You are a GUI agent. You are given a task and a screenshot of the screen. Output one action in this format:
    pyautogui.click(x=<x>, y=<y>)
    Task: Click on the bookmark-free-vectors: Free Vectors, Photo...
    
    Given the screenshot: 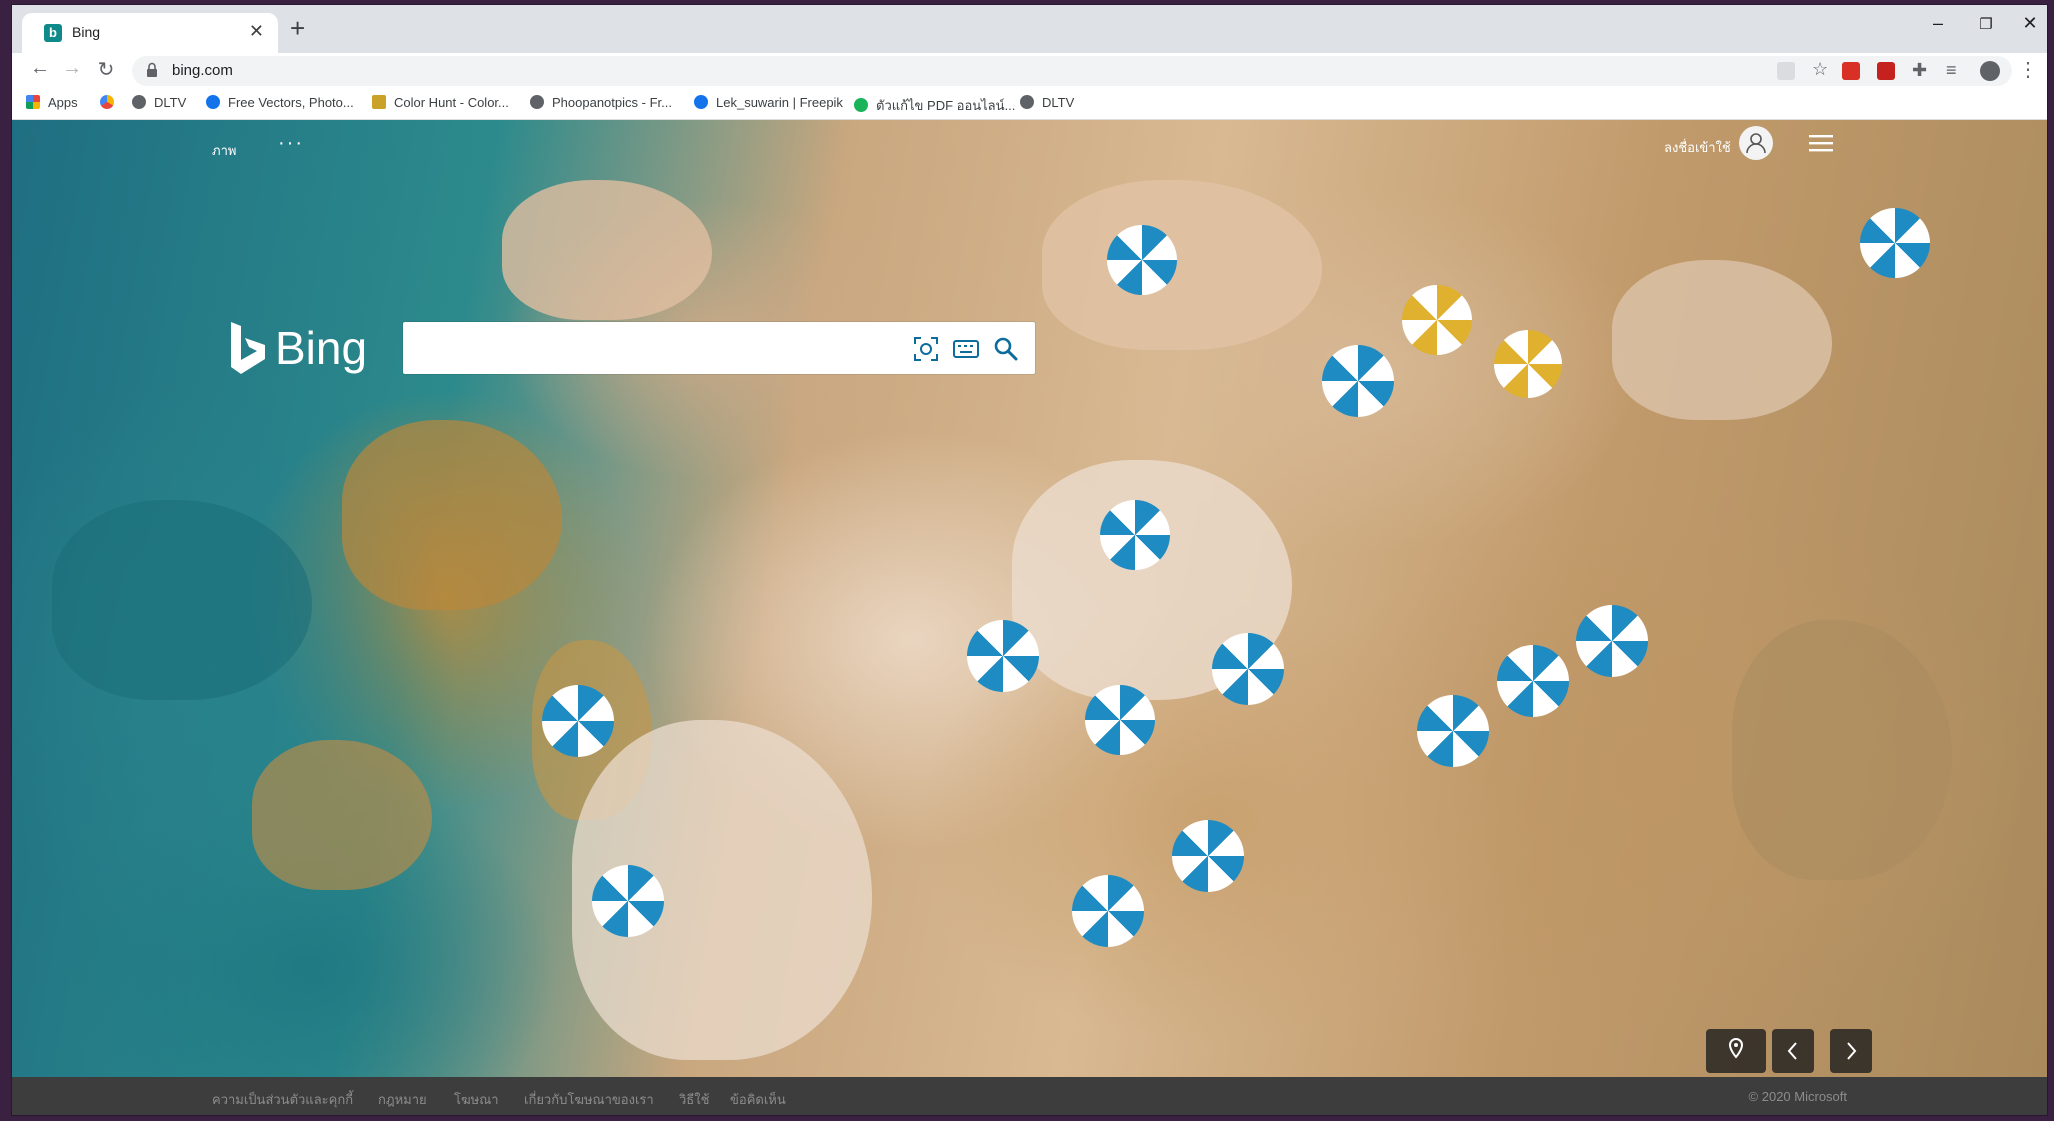 What is the action you would take?
    pyautogui.click(x=280, y=102)
    